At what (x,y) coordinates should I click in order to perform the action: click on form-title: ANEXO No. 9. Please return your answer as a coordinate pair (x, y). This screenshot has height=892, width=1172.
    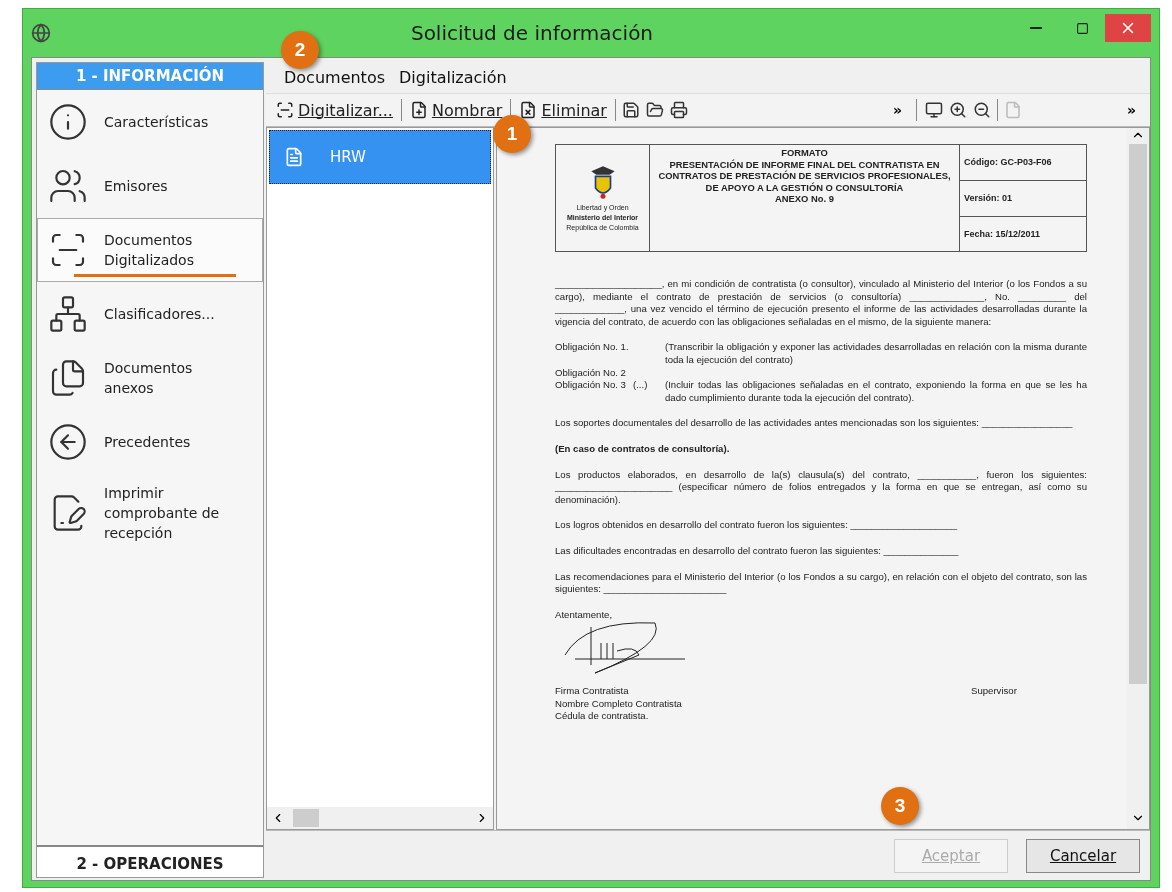
    Looking at the image, I should click on (804, 199).